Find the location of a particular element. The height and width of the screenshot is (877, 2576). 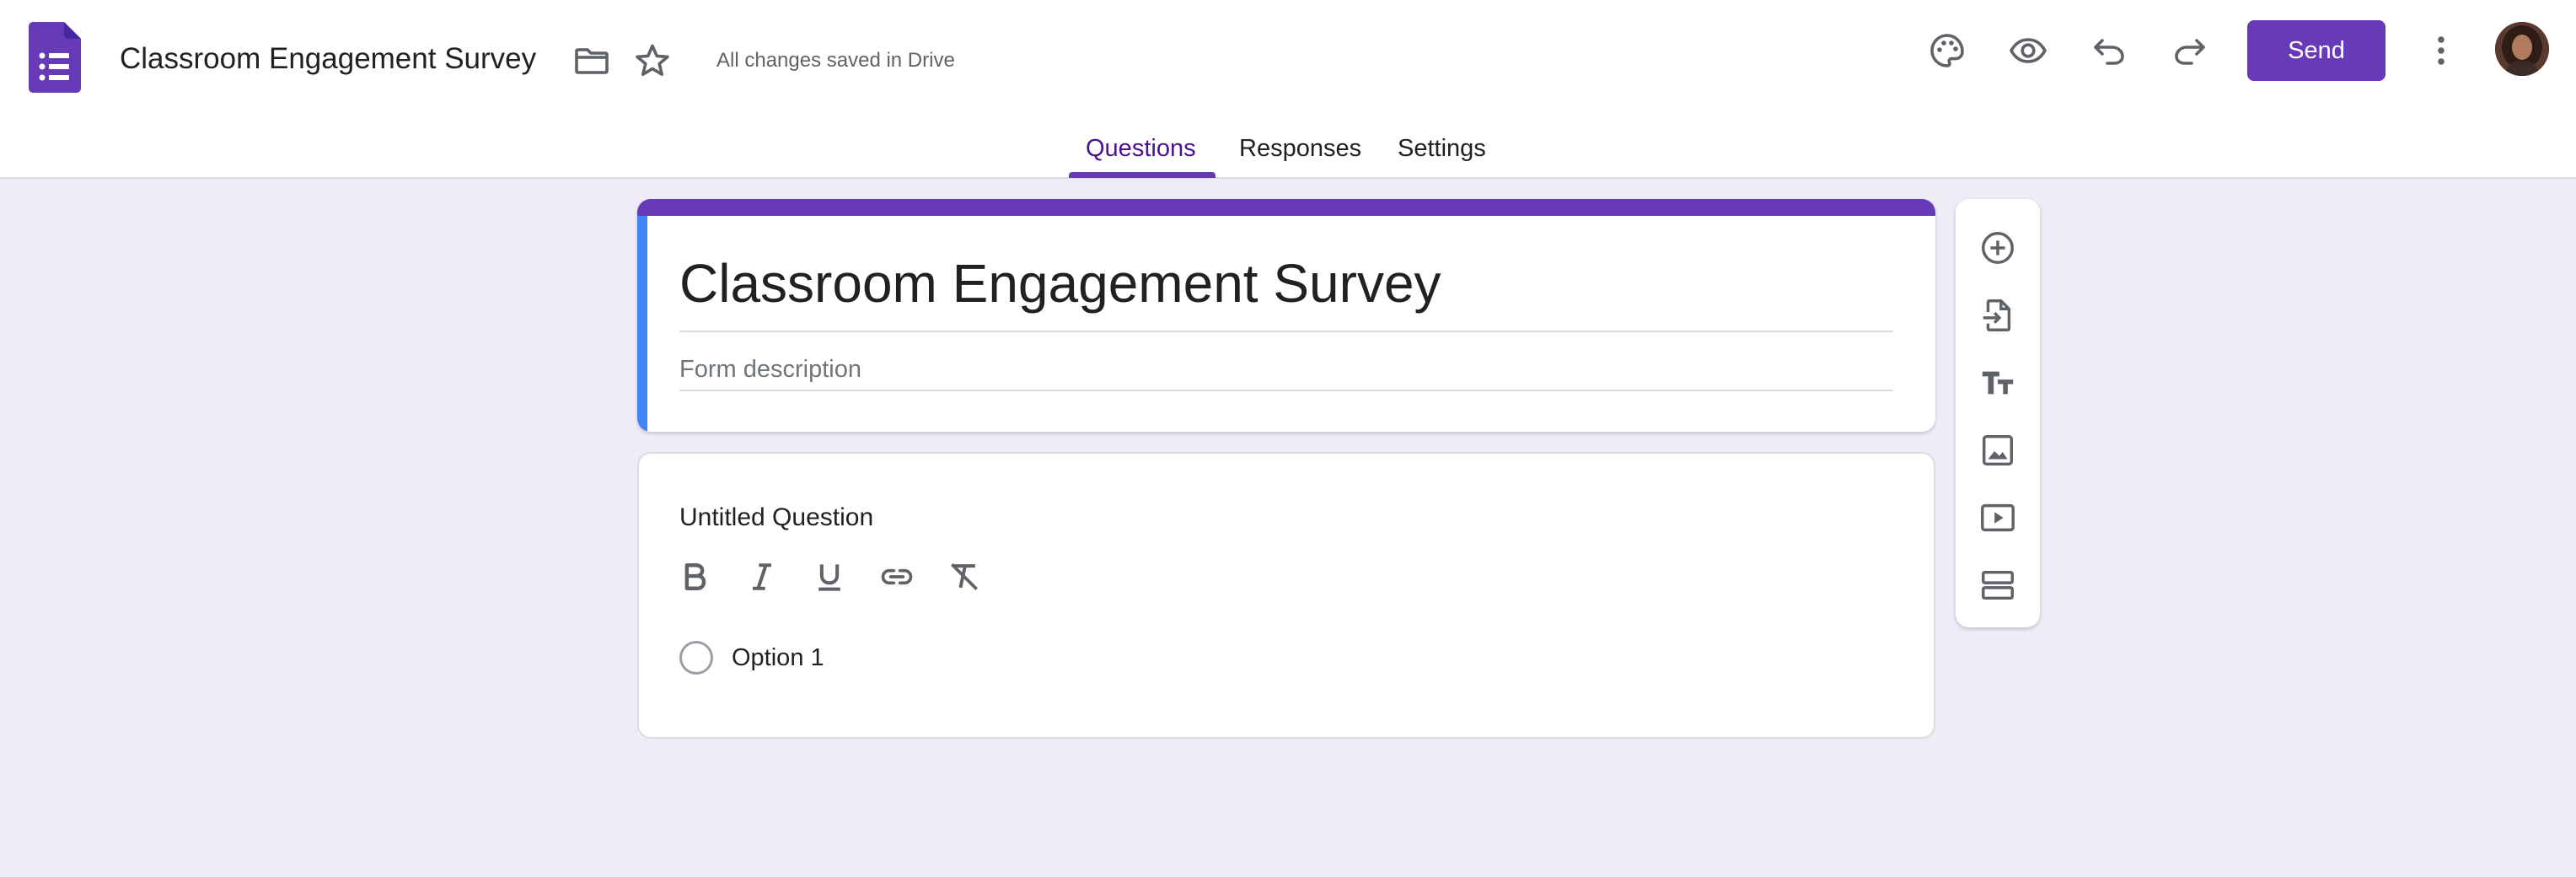

import-questions-icon is located at coordinates (1998, 315).